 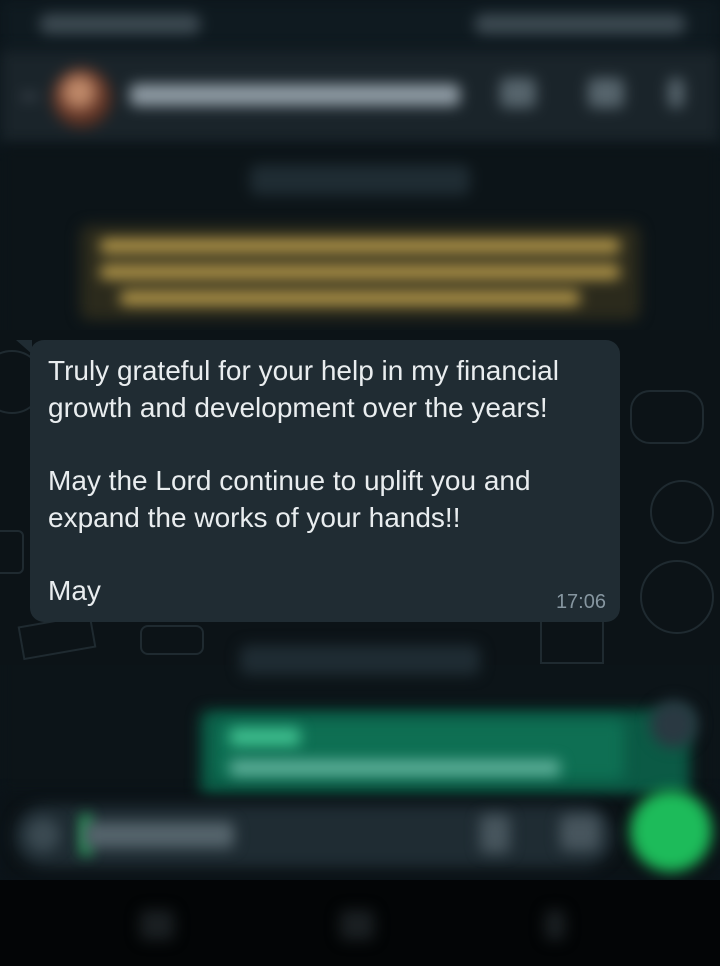 I want to click on encryption-notice, so click(x=360, y=272).